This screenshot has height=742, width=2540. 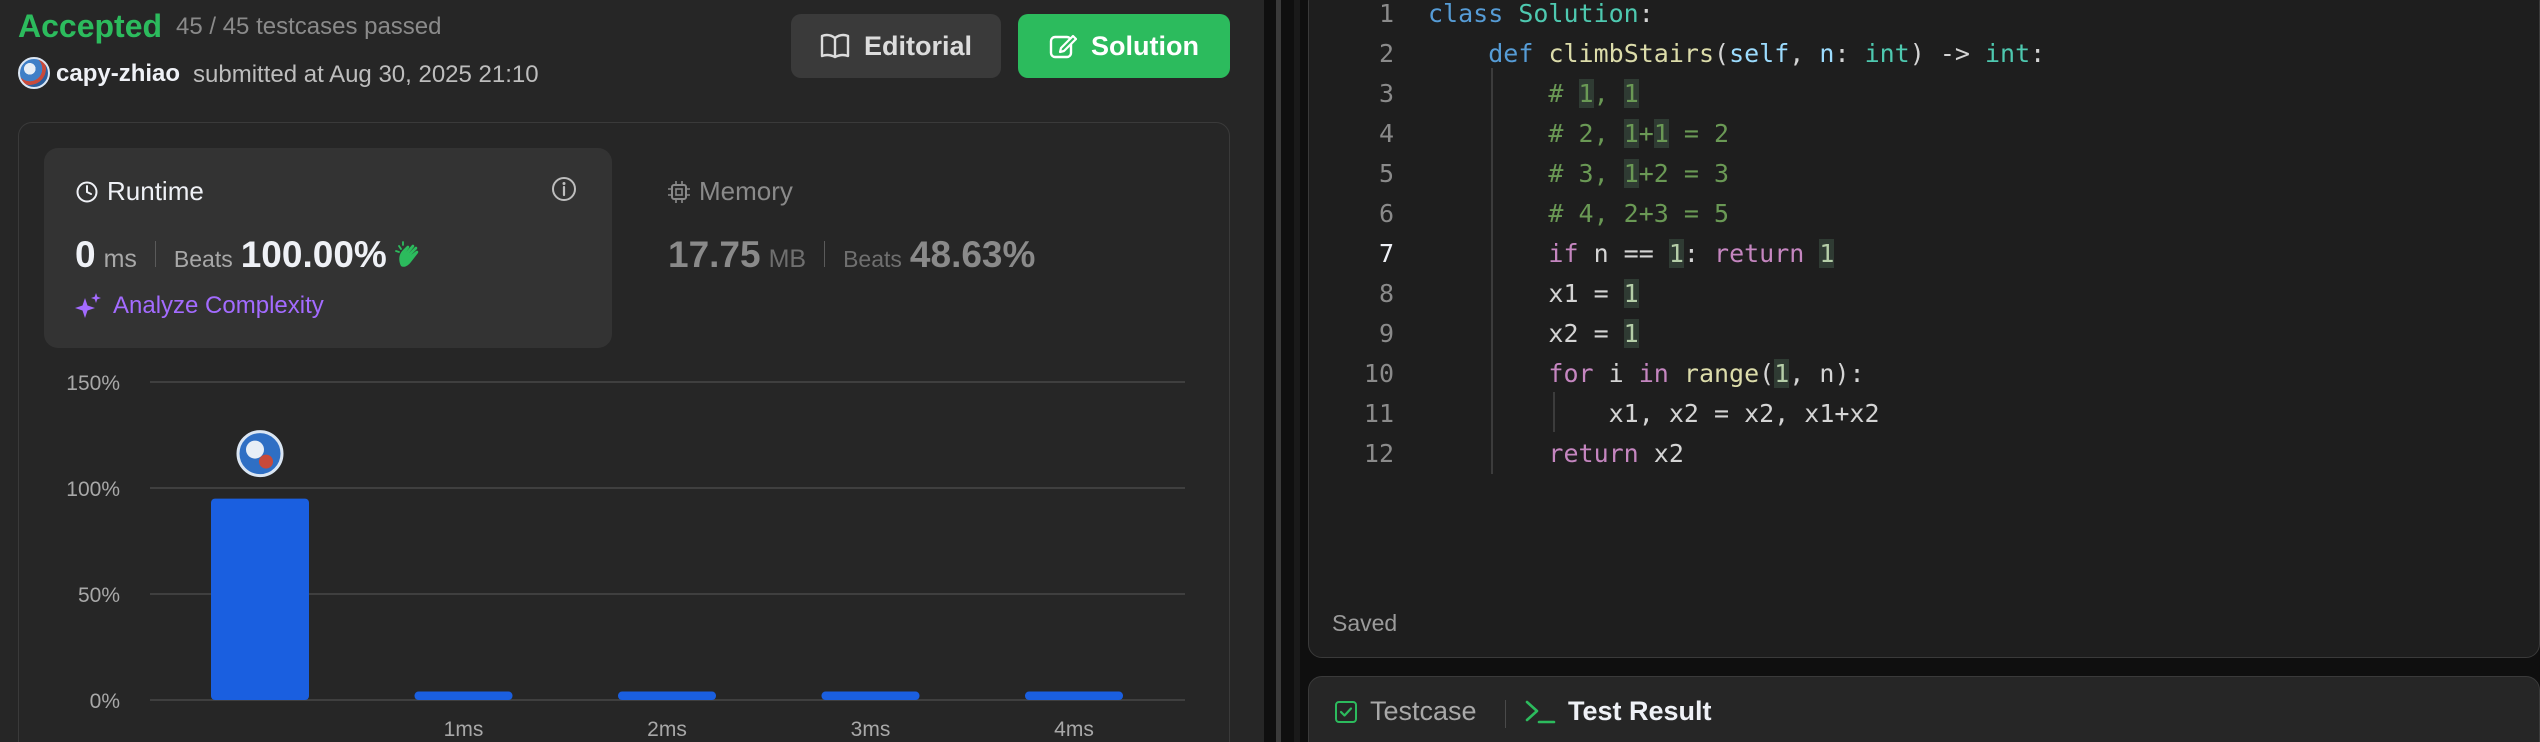 I want to click on analyze-complexity-label: Analyze Complexity, so click(x=218, y=305).